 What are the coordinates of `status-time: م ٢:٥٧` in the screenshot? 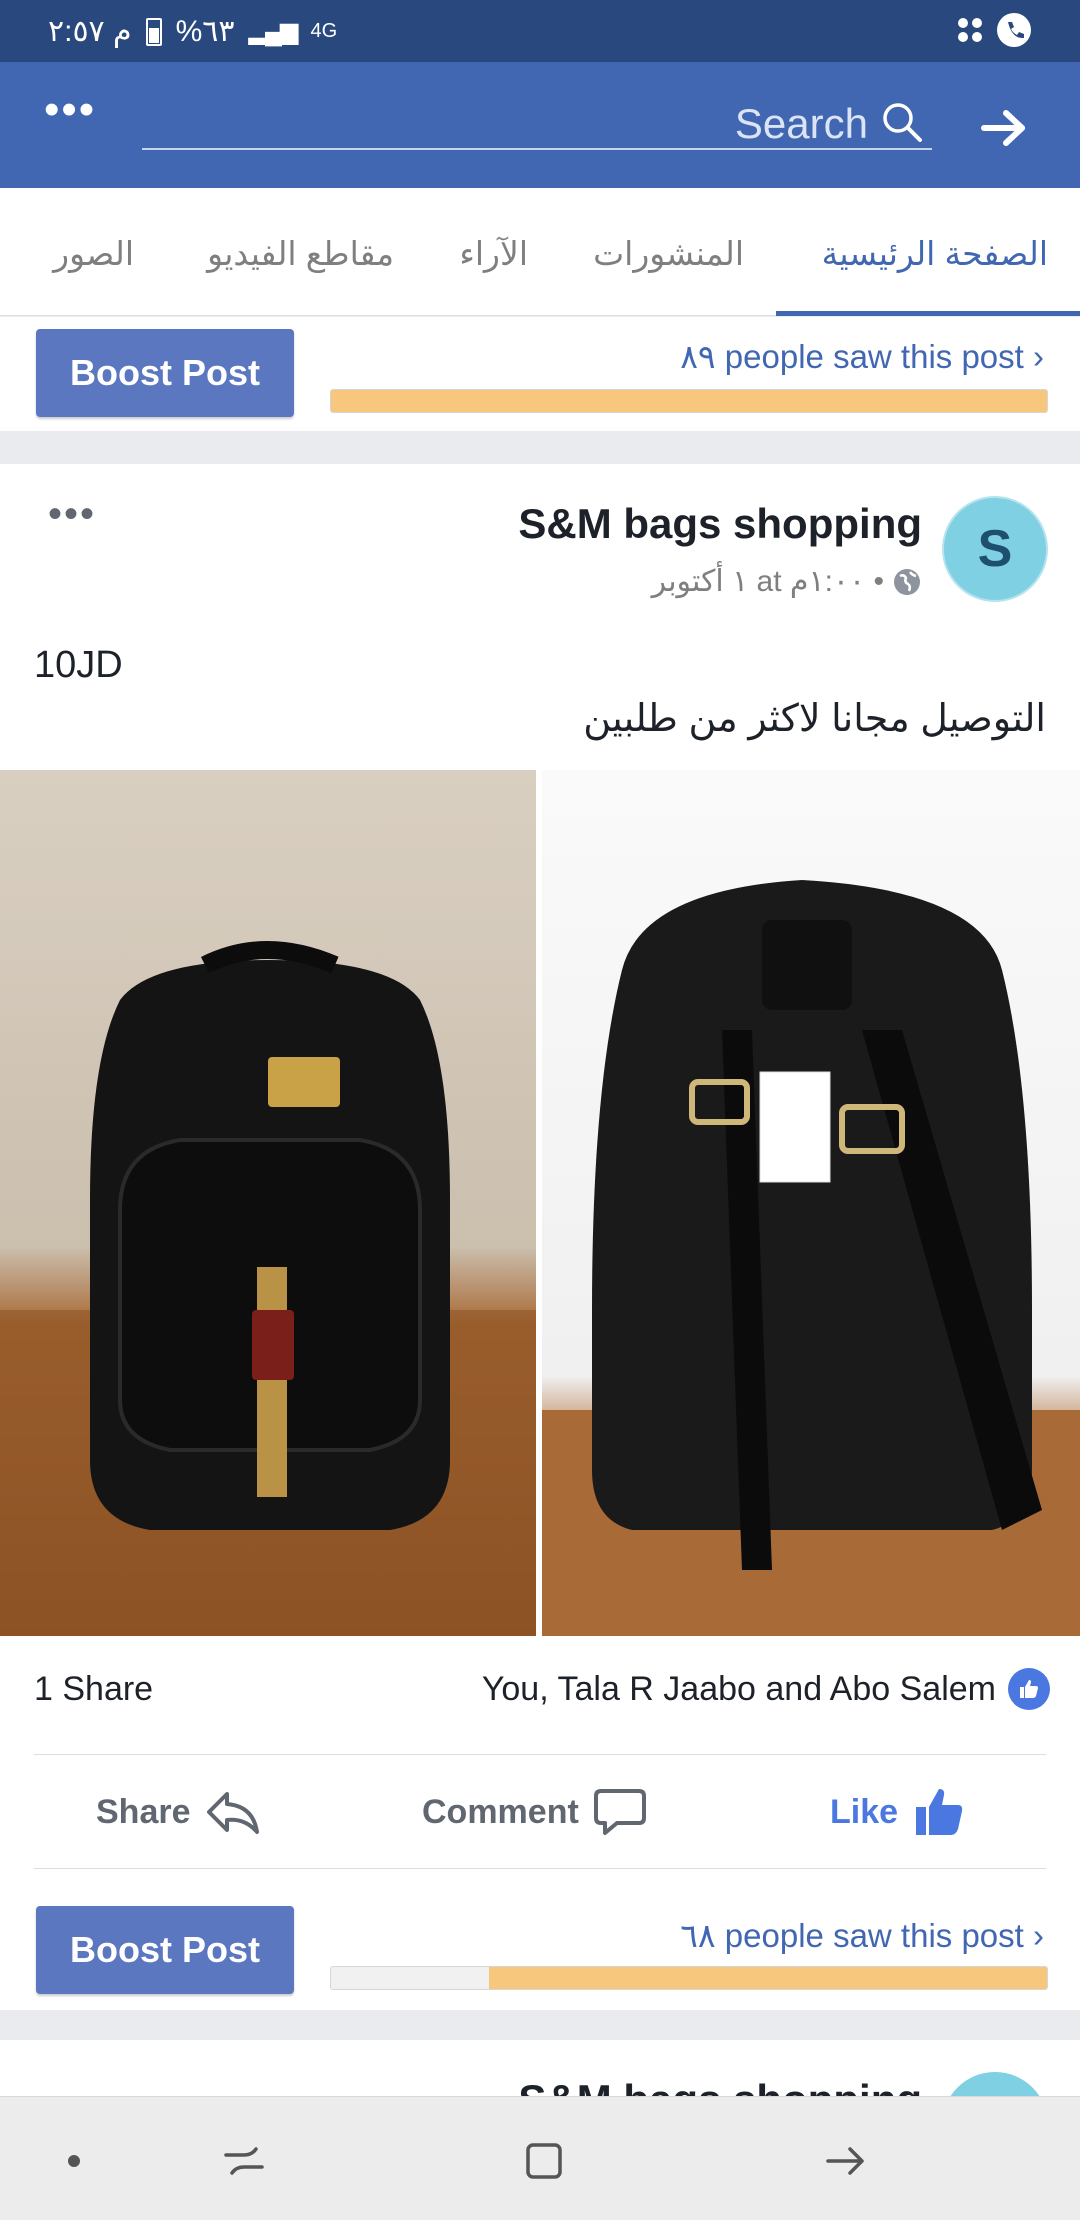 It's located at (90, 31).